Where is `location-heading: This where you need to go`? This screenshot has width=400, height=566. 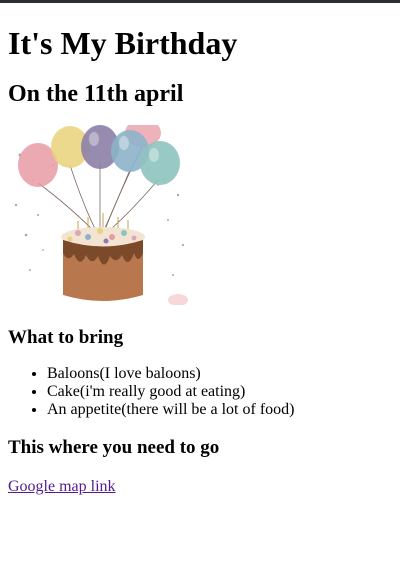
location-heading: This where you need to go is located at coordinates (114, 447).